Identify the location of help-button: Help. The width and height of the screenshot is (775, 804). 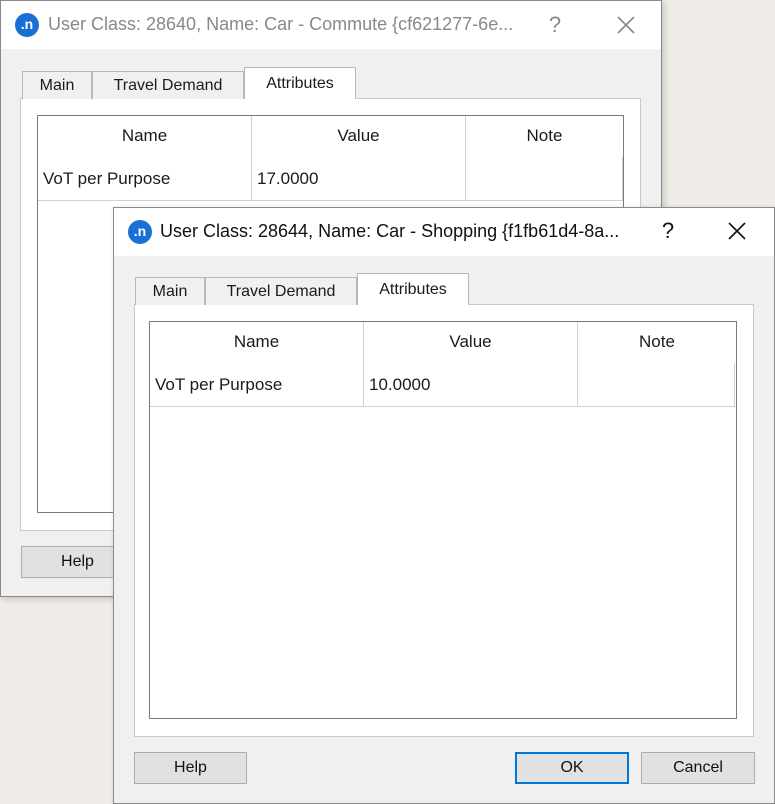
(190, 768).